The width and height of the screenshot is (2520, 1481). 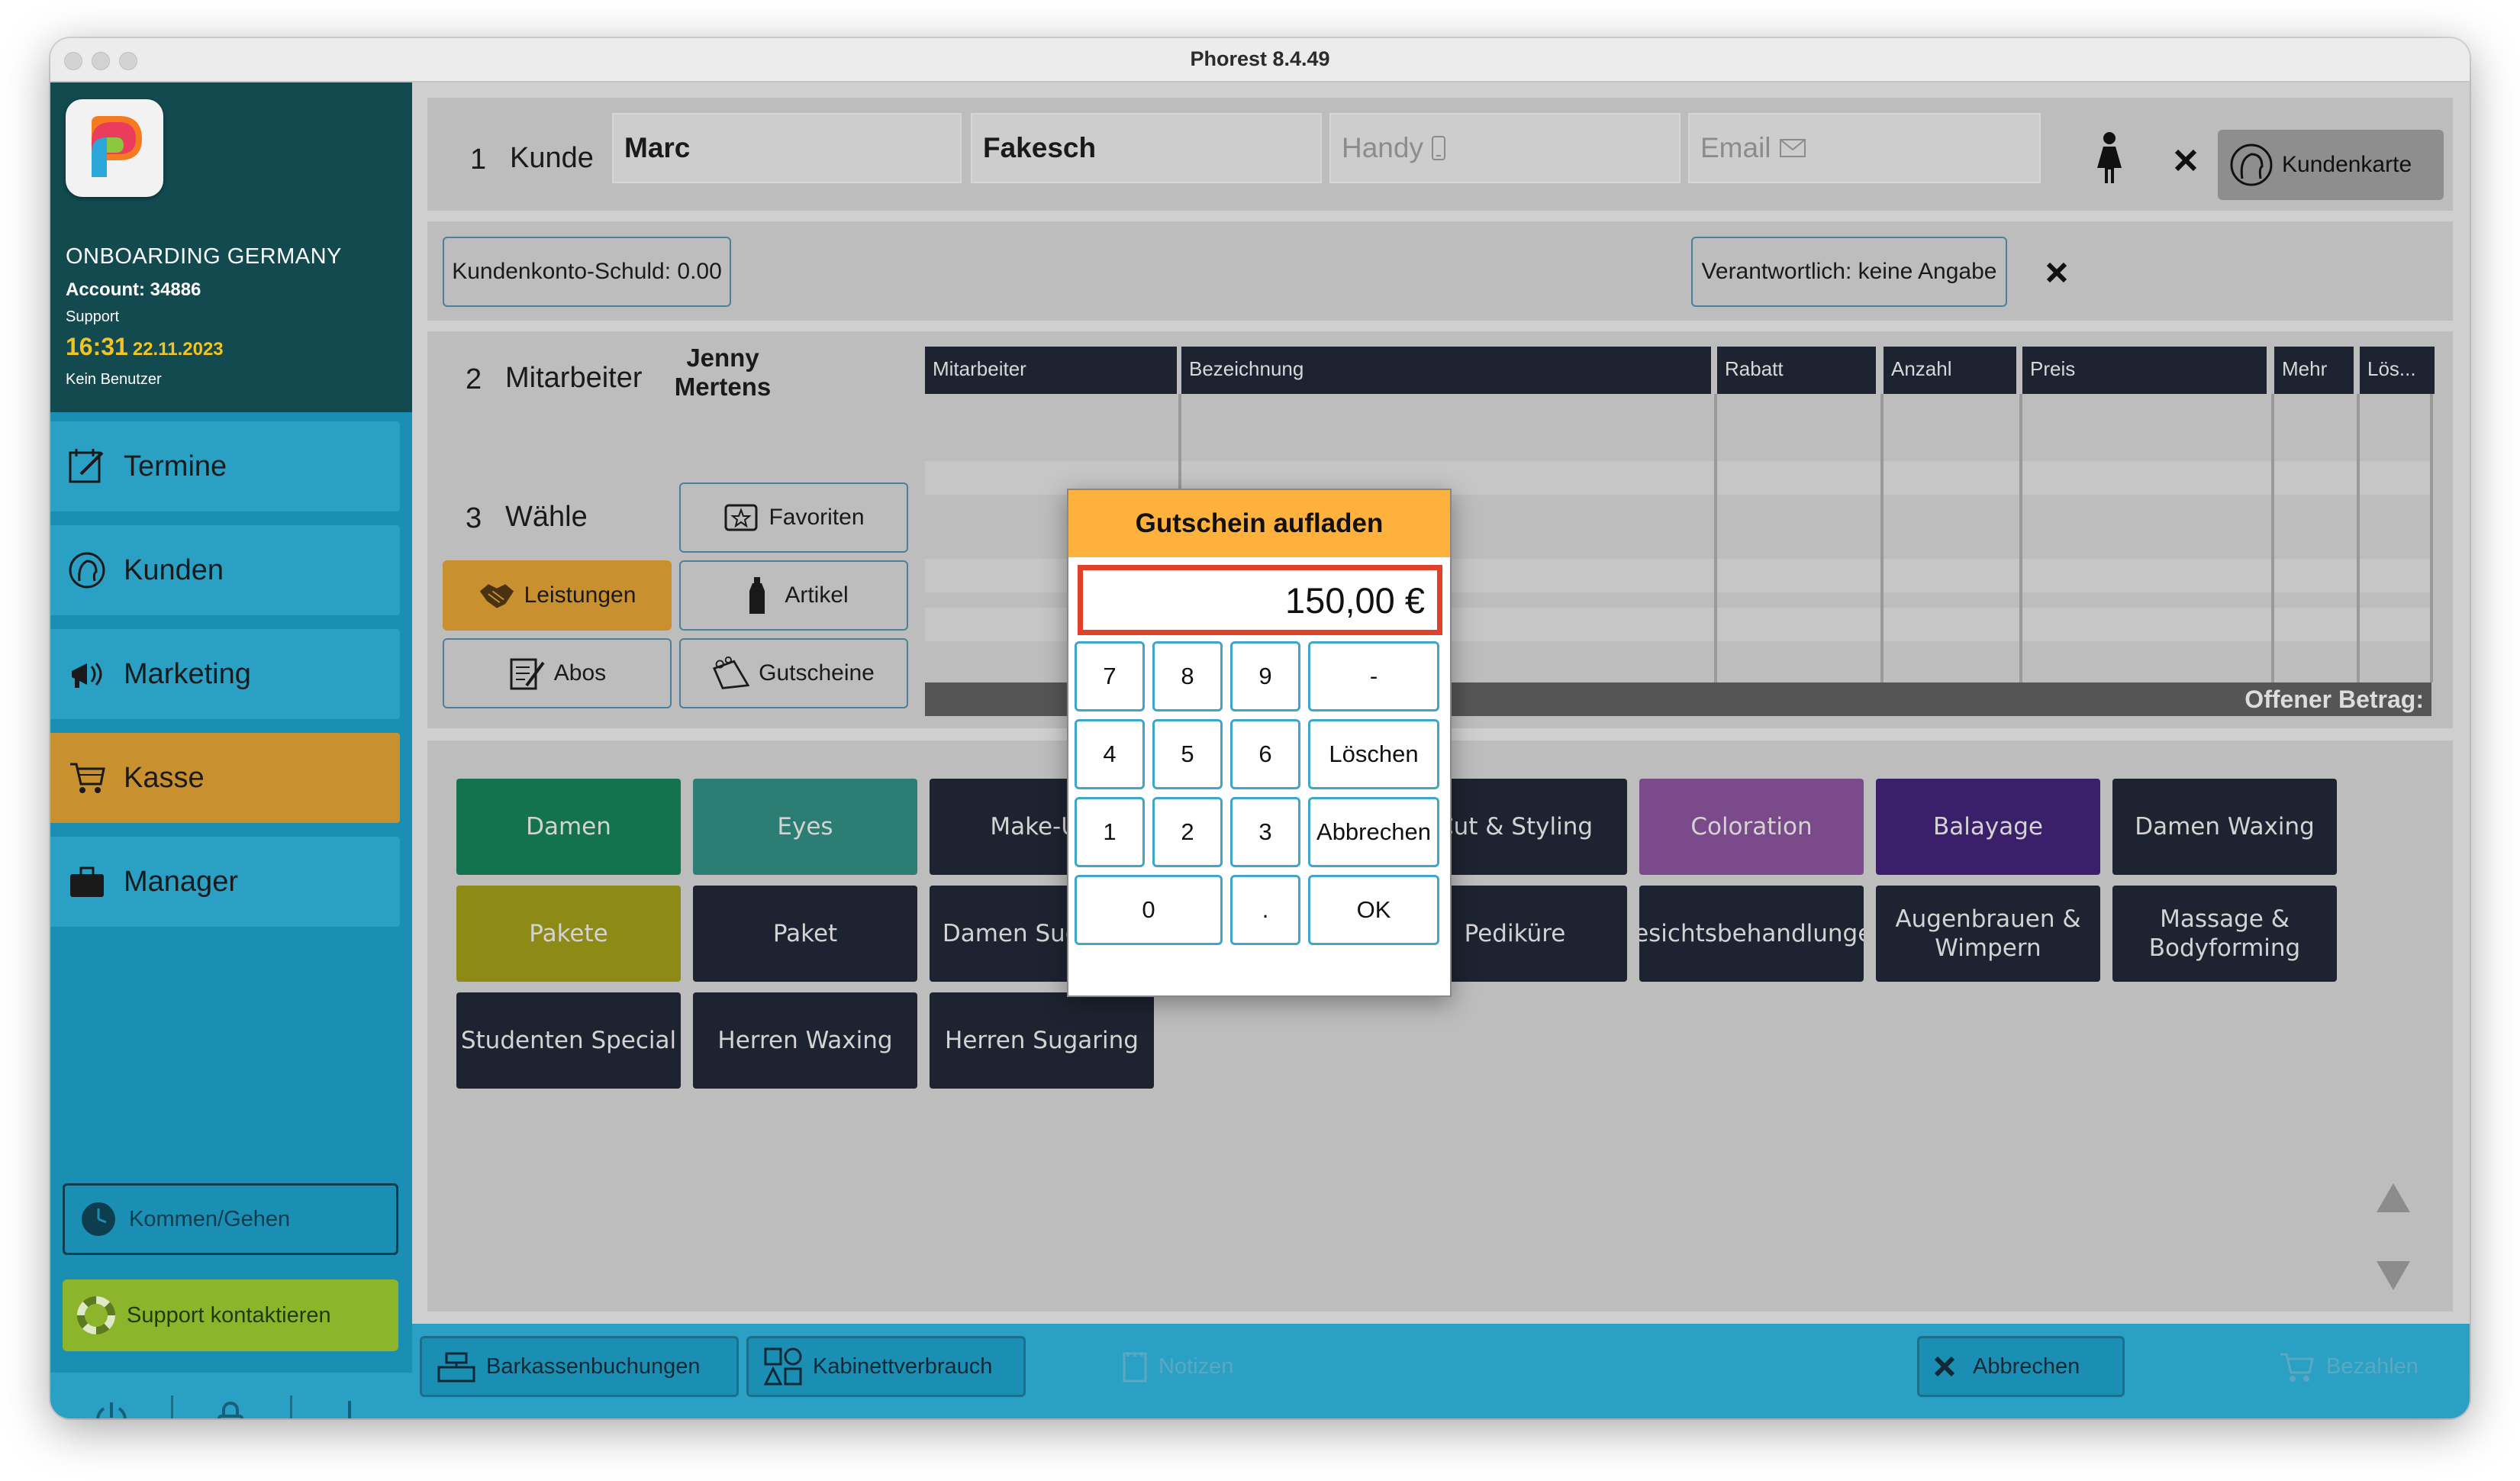 I want to click on service-category-button: Pakete, so click(x=568, y=934).